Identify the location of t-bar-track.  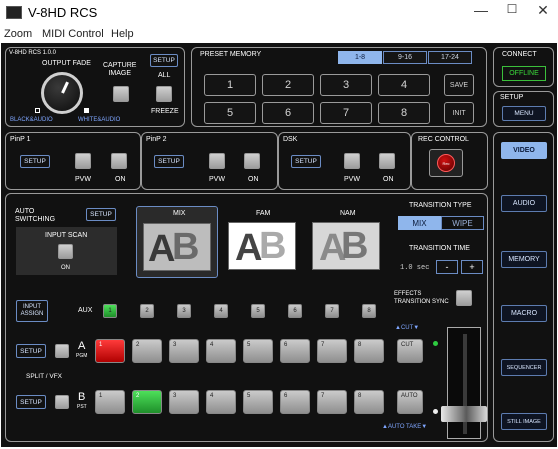
(464, 383).